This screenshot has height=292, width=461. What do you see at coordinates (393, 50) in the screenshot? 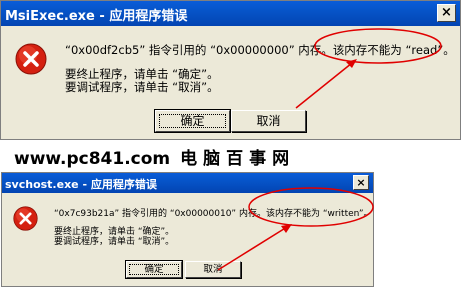
I see `memory-access-text: 该内存不能为 “read”。` at bounding box center [393, 50].